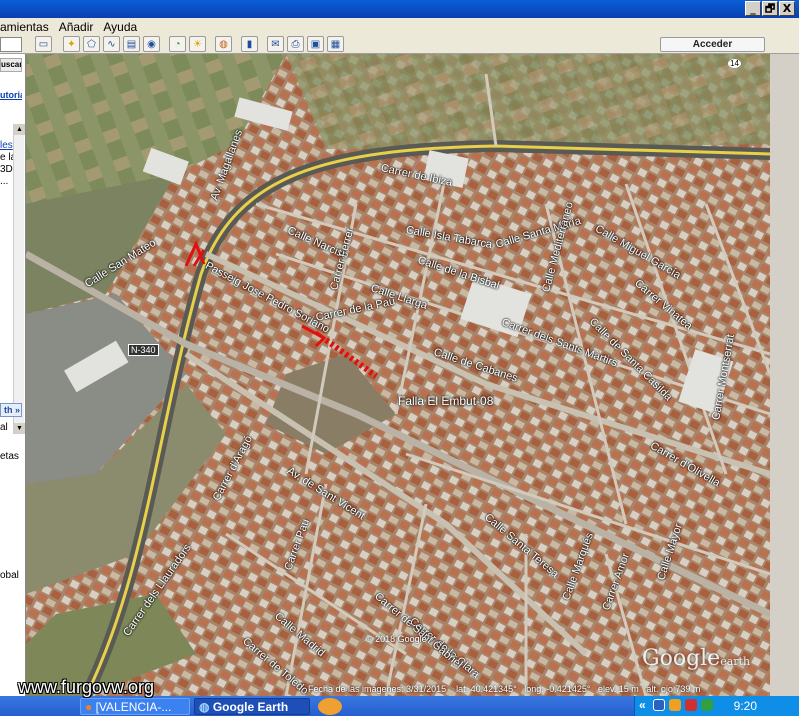  What do you see at coordinates (19, 279) in the screenshot?
I see `left-panel-scrollbar: ▲ ▼` at bounding box center [19, 279].